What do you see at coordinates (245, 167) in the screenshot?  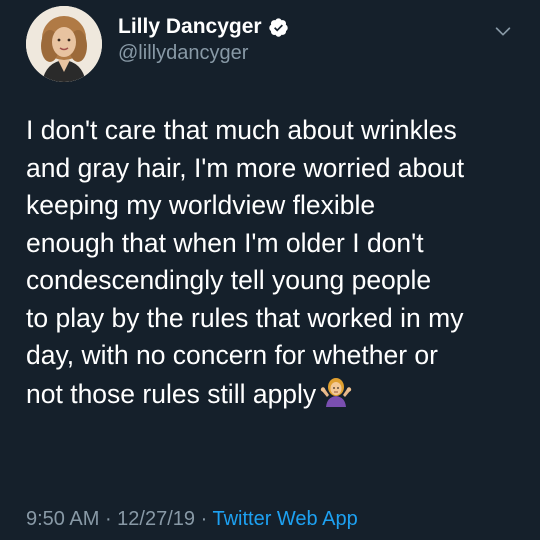 I see `tweet-line: and gray hair, I'm more worried about` at bounding box center [245, 167].